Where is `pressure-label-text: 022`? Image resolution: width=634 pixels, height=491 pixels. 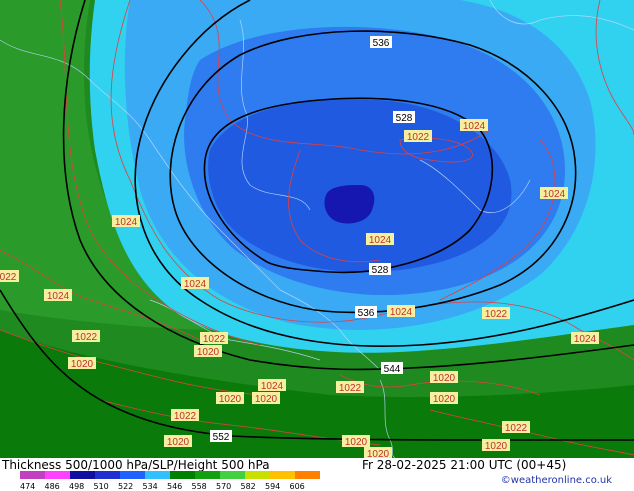 pressure-label-text: 022 is located at coordinates (8, 277).